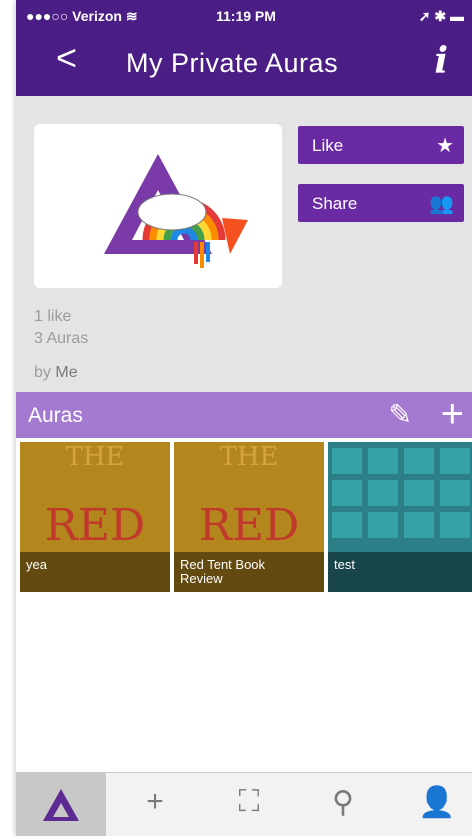 The image size is (472, 836). What do you see at coordinates (400, 414) in the screenshot?
I see `edit-pencil-icon: ✎` at bounding box center [400, 414].